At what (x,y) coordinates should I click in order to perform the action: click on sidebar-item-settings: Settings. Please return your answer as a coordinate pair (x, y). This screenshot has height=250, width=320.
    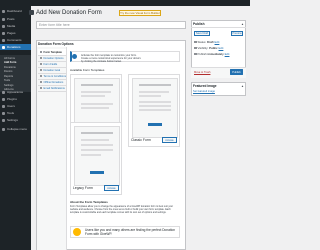
    Looking at the image, I should click on (15, 120).